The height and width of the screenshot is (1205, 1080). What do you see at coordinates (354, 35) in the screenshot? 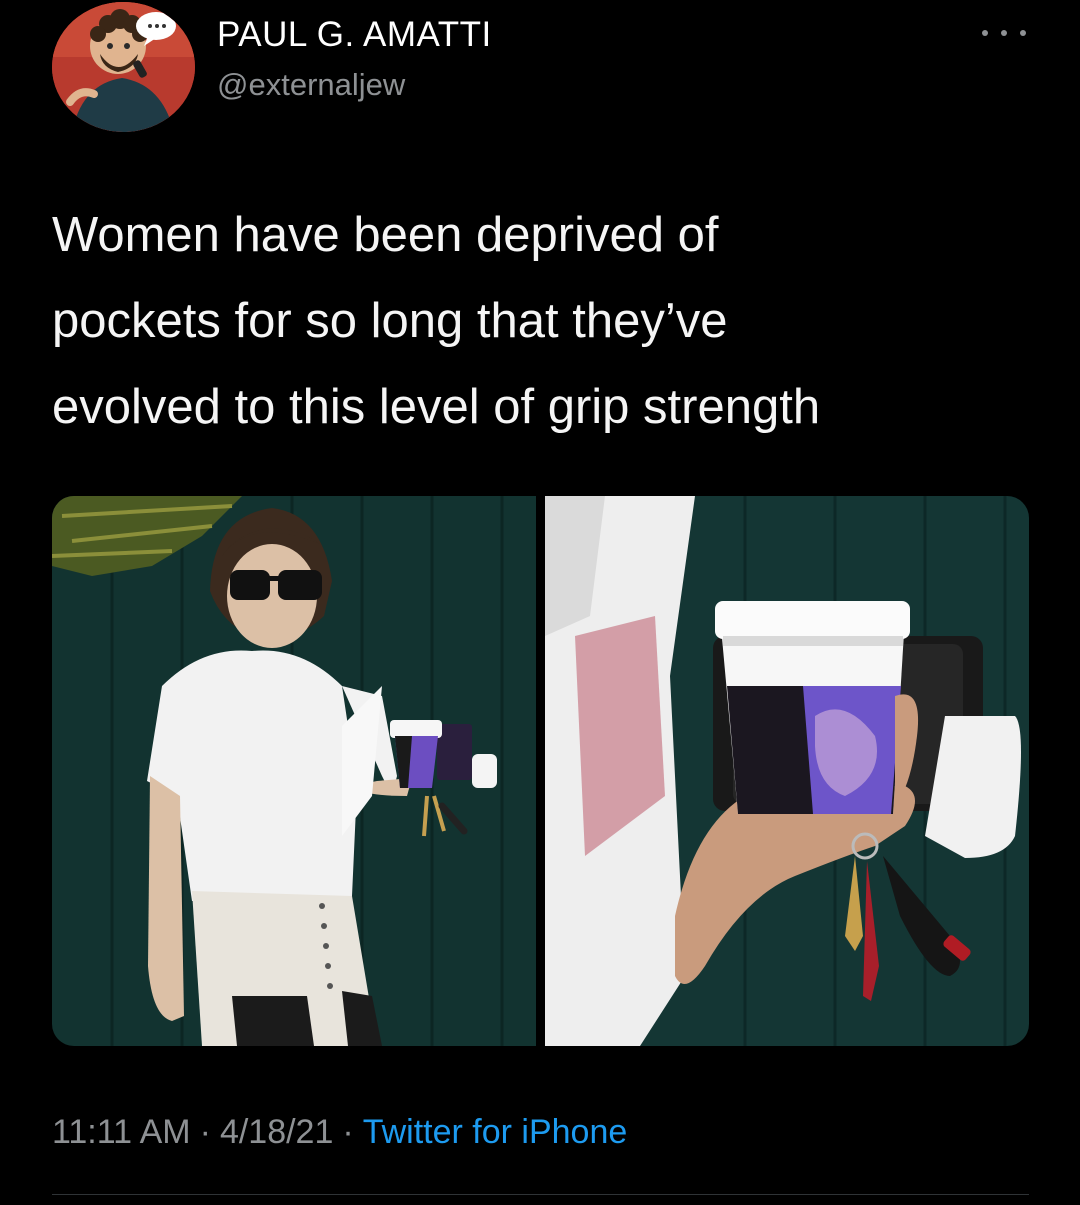
I see `display-name: PAUL G. AMATTI` at bounding box center [354, 35].